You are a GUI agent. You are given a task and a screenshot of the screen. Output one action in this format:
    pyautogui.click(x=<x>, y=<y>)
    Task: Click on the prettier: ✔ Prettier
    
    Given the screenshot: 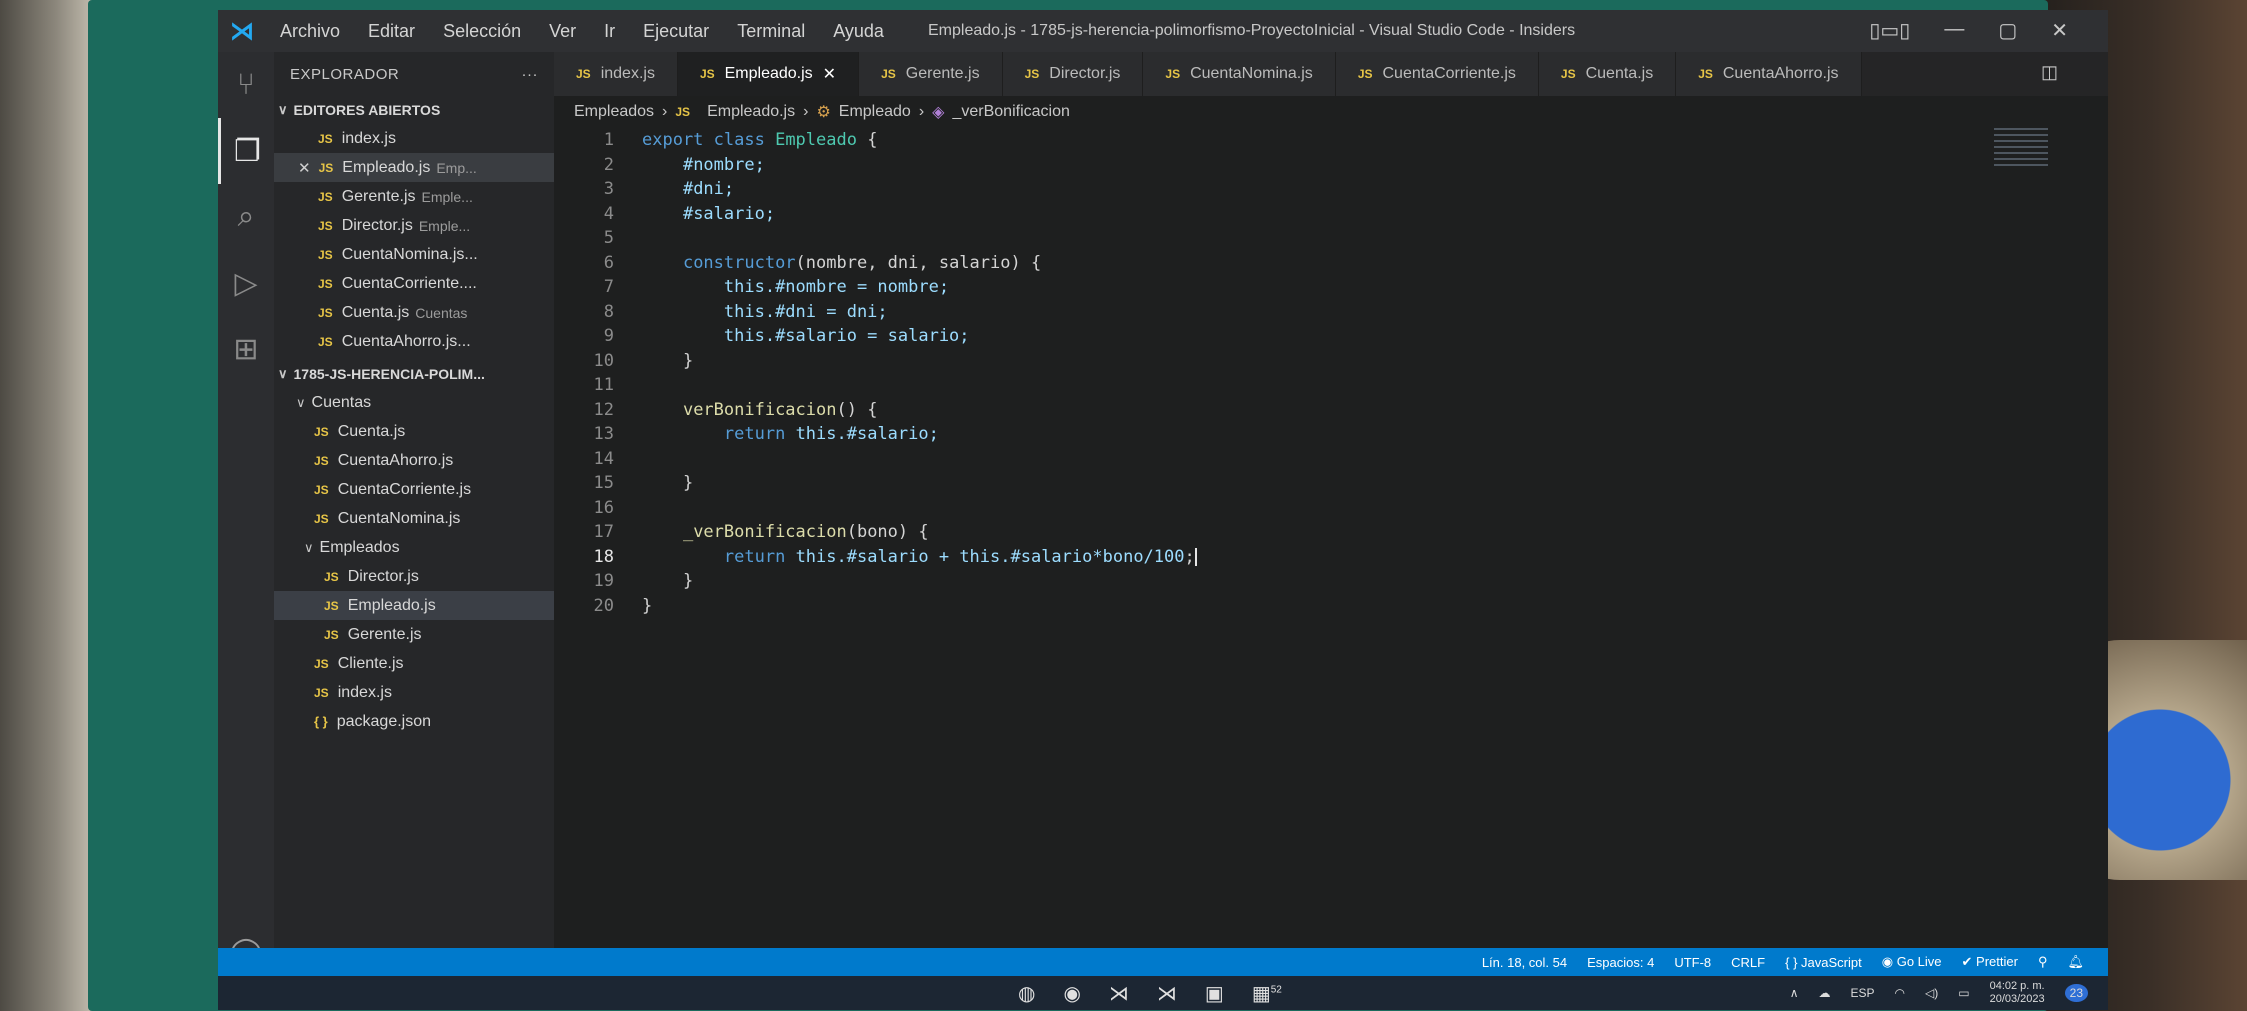 What is the action you would take?
    pyautogui.click(x=1990, y=962)
    